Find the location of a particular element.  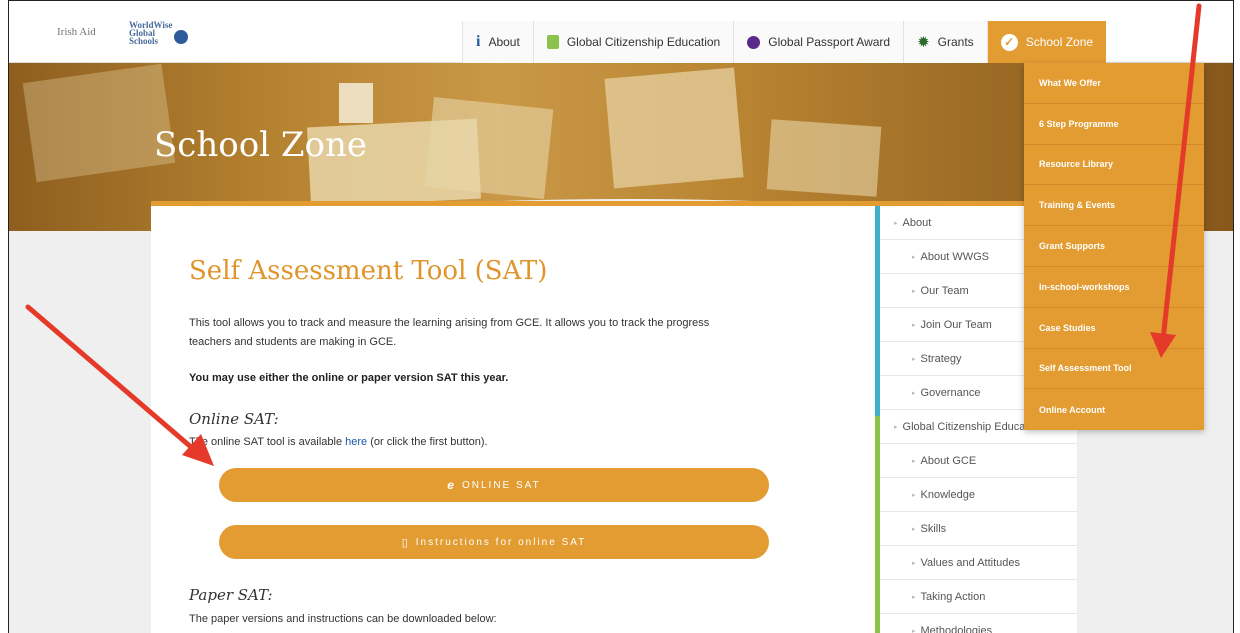

irish-aid-logo-text: Irish Aid is located at coordinates (76, 31).